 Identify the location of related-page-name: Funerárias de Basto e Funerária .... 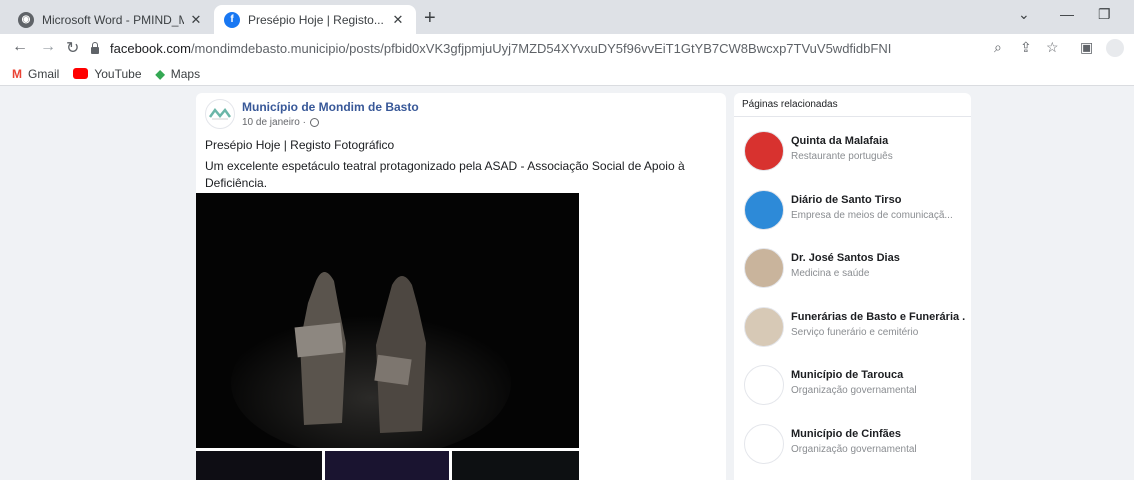
(878, 317).